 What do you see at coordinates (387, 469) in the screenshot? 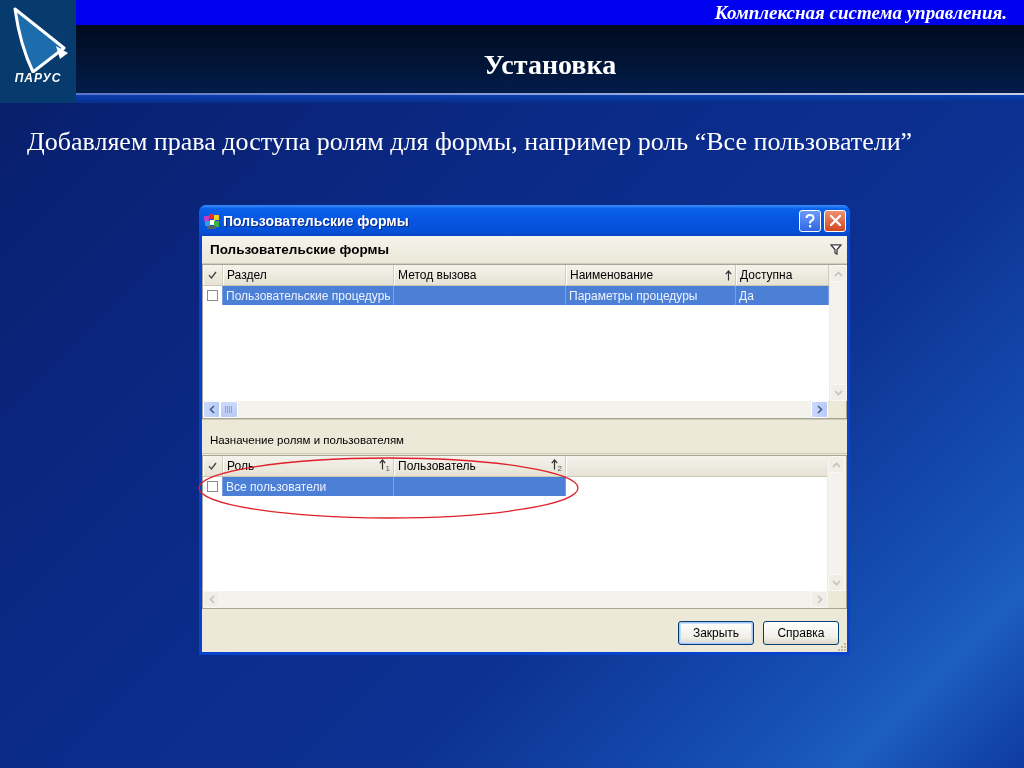
I see `sort-order-number: 1` at bounding box center [387, 469].